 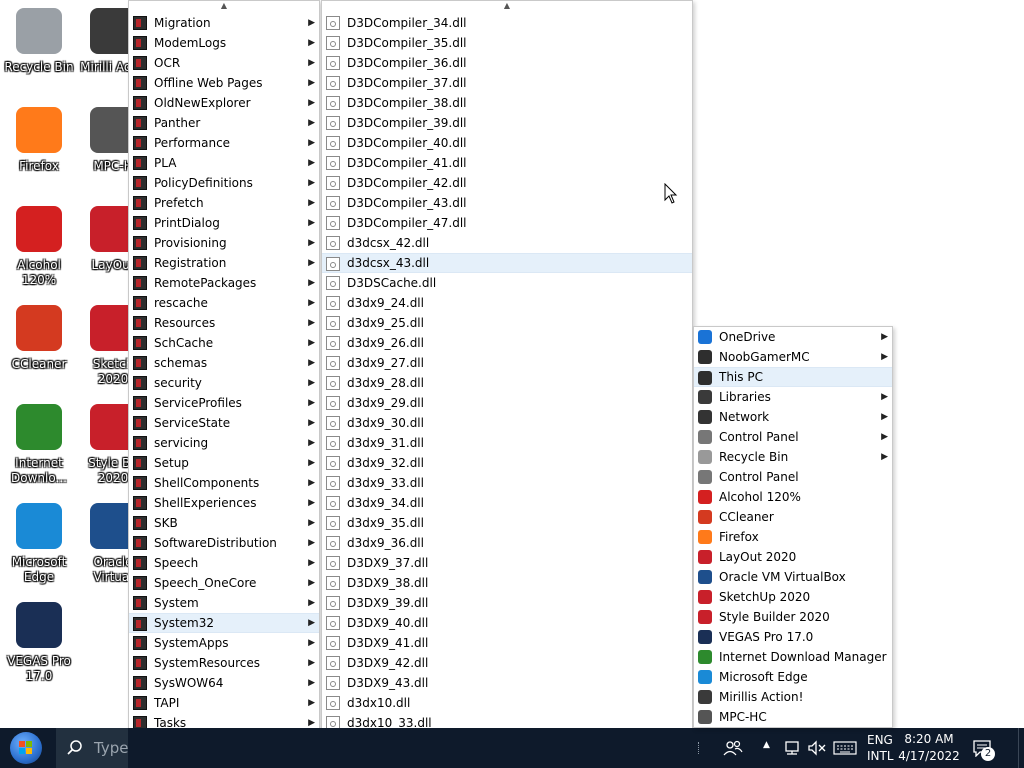 I want to click on start-button, so click(x=27, y=748).